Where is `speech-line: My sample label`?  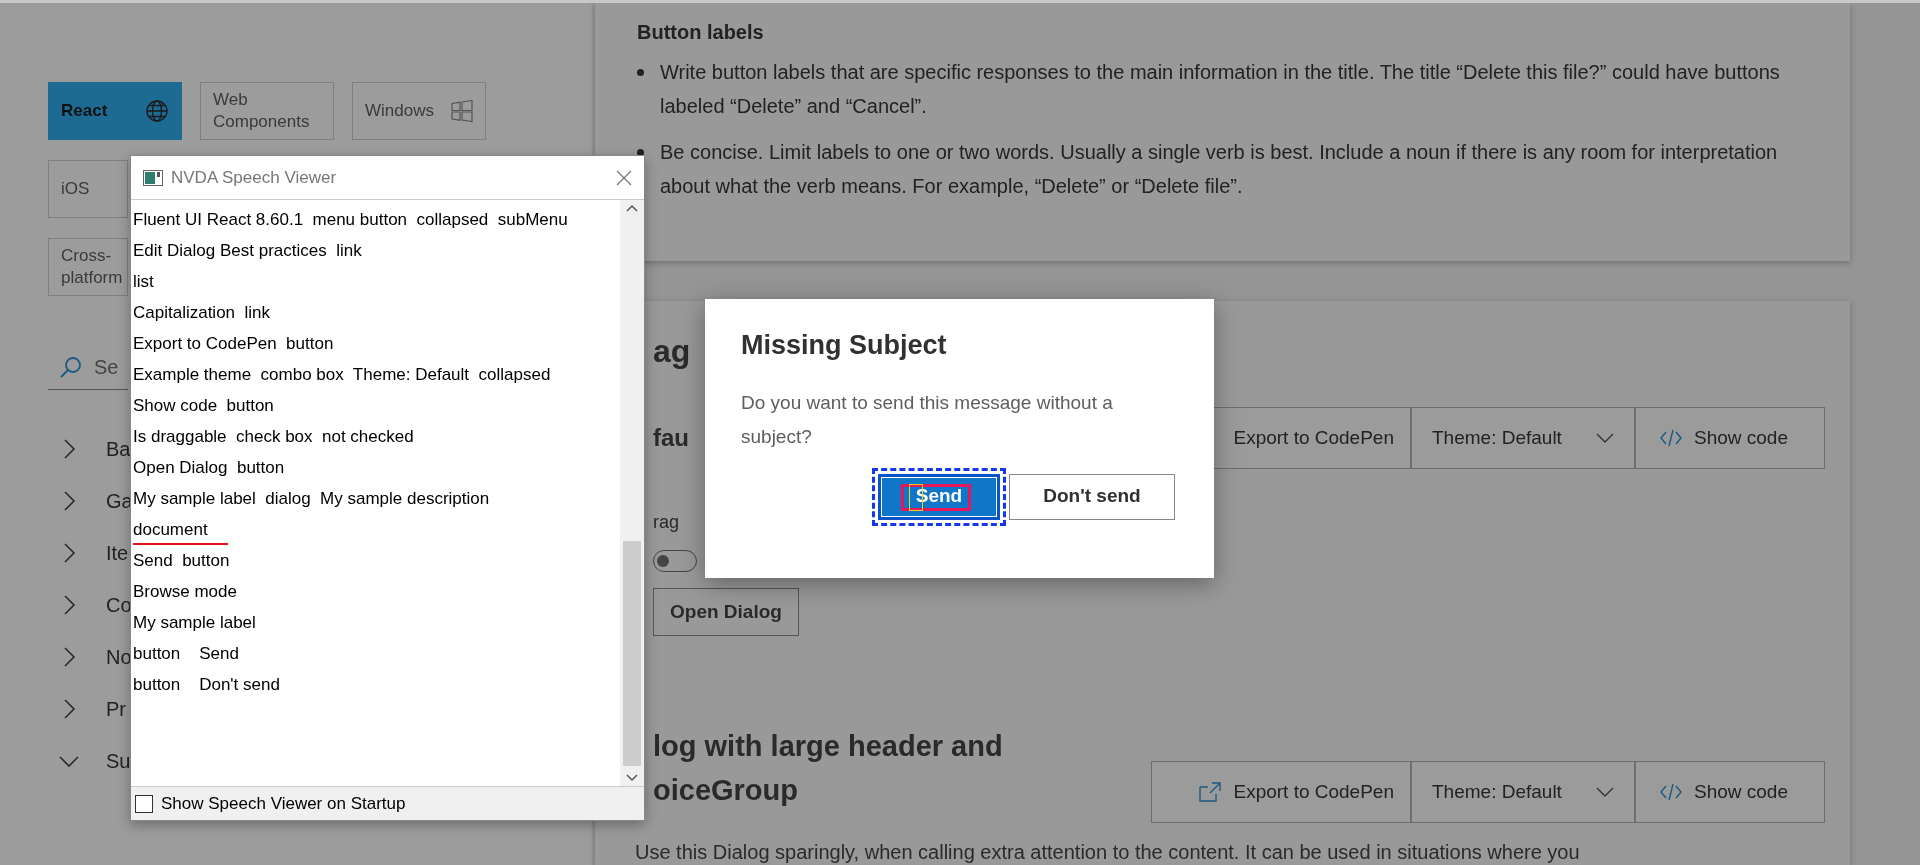 speech-line: My sample label is located at coordinates (194, 623).